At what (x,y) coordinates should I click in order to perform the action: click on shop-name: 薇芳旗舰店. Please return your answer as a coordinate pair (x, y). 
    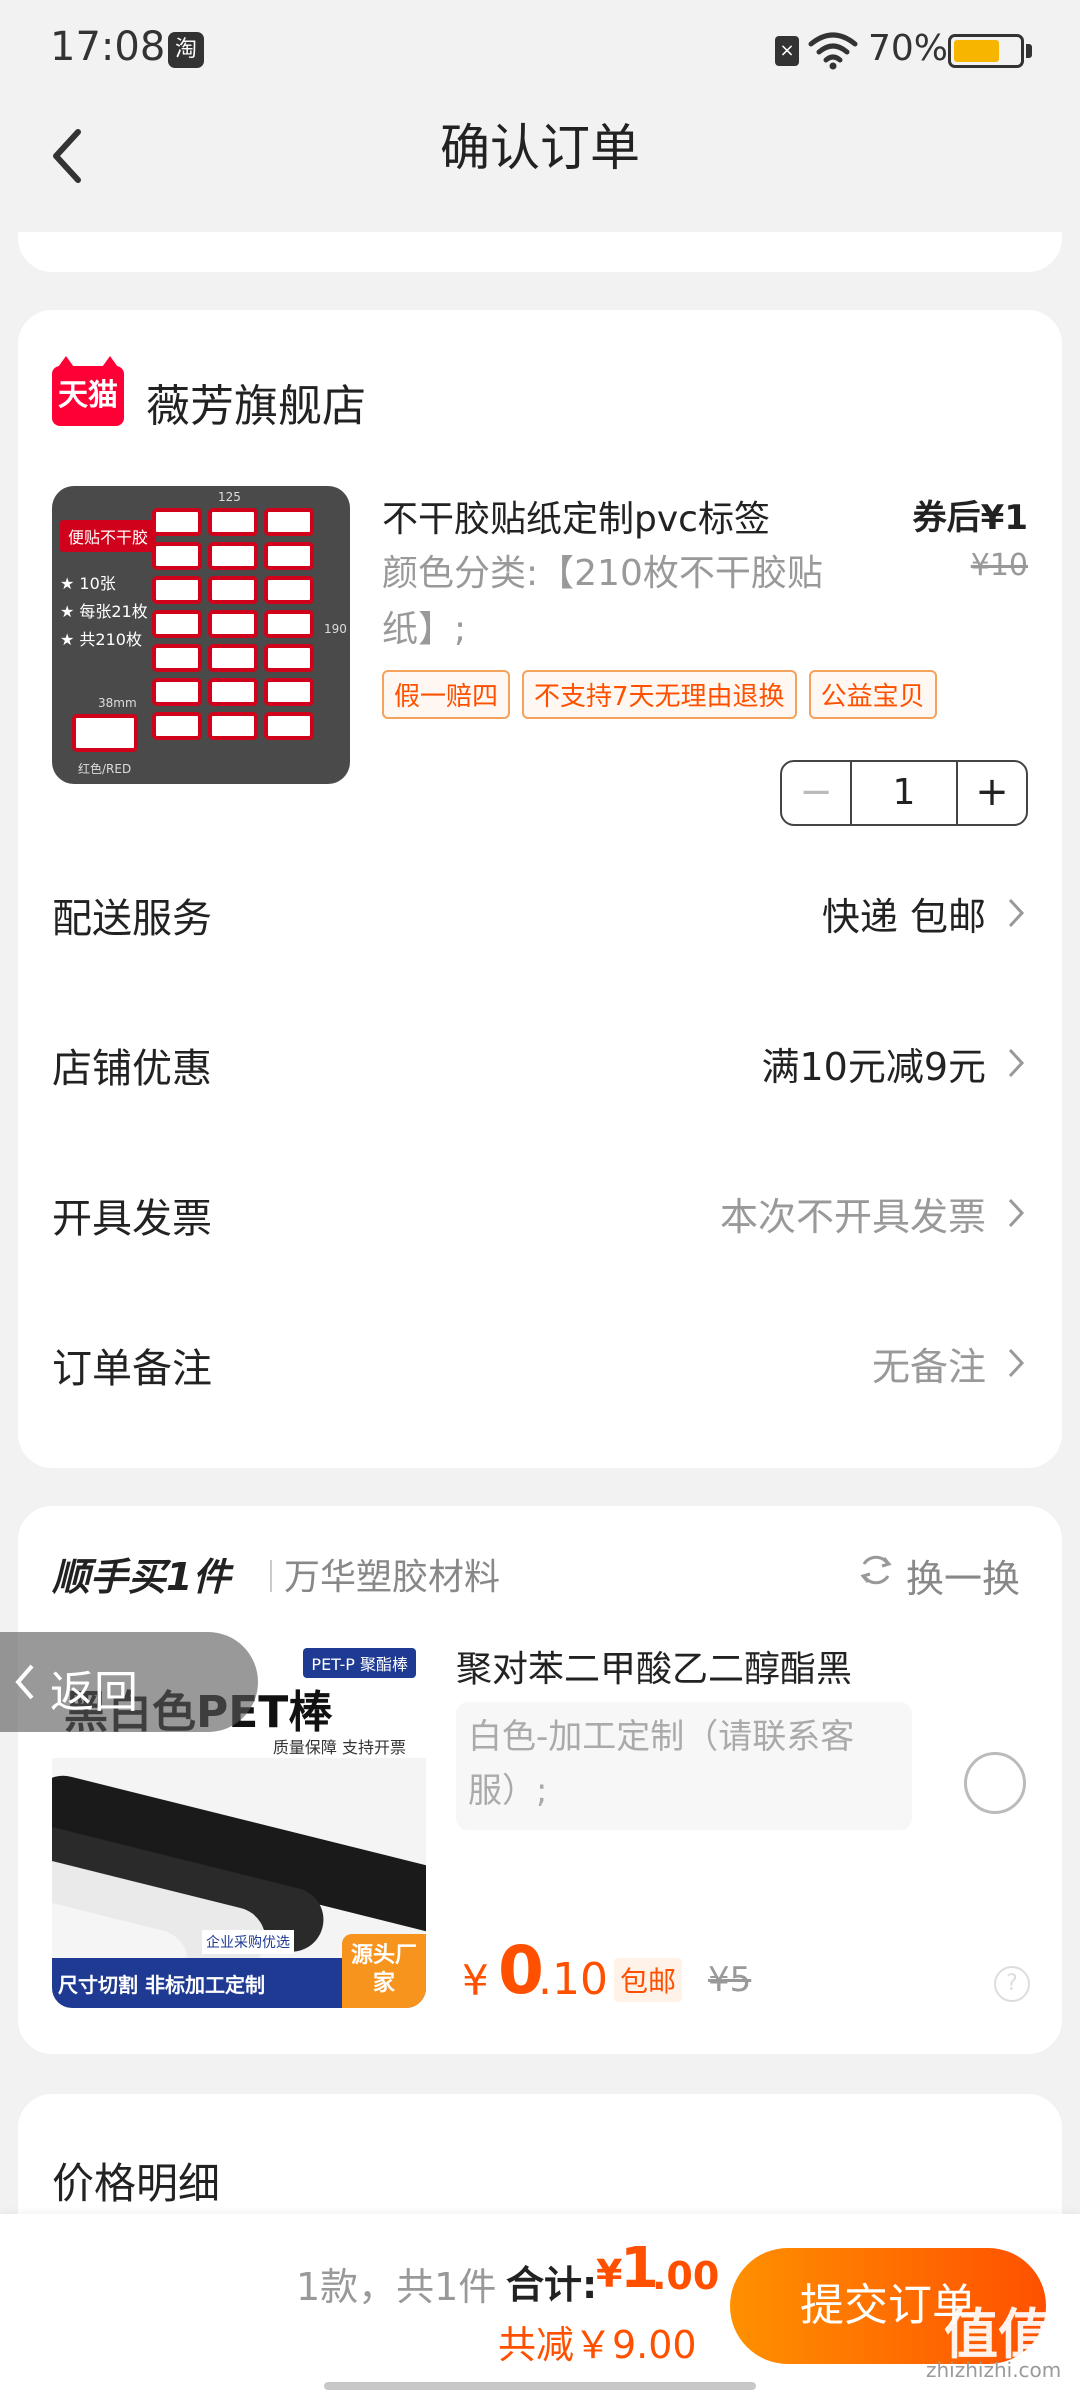
    Looking at the image, I should click on (256, 402).